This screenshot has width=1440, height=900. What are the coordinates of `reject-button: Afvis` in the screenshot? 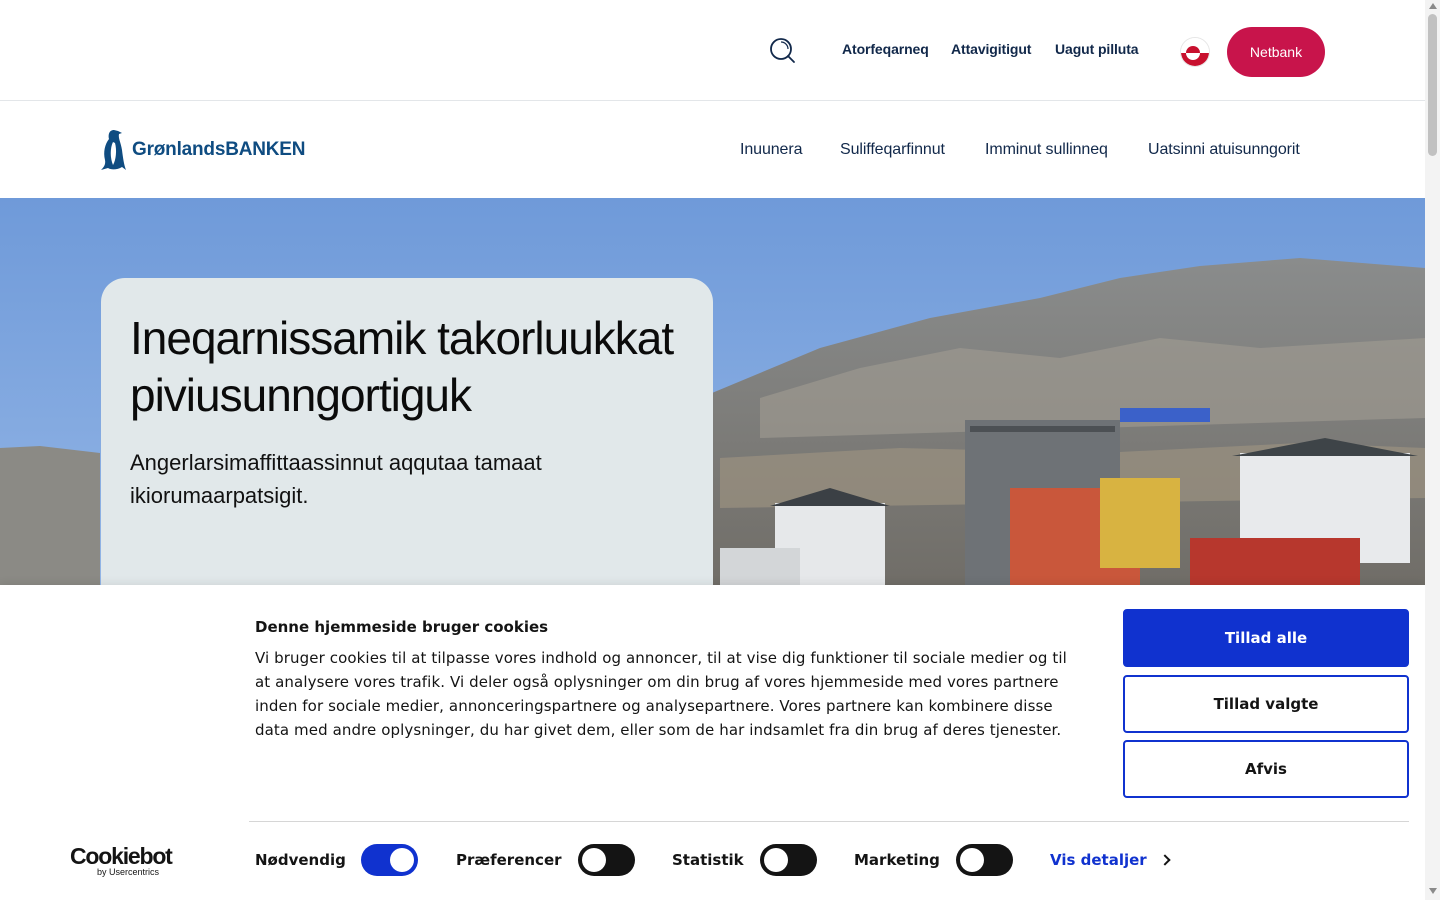 It's located at (1266, 769).